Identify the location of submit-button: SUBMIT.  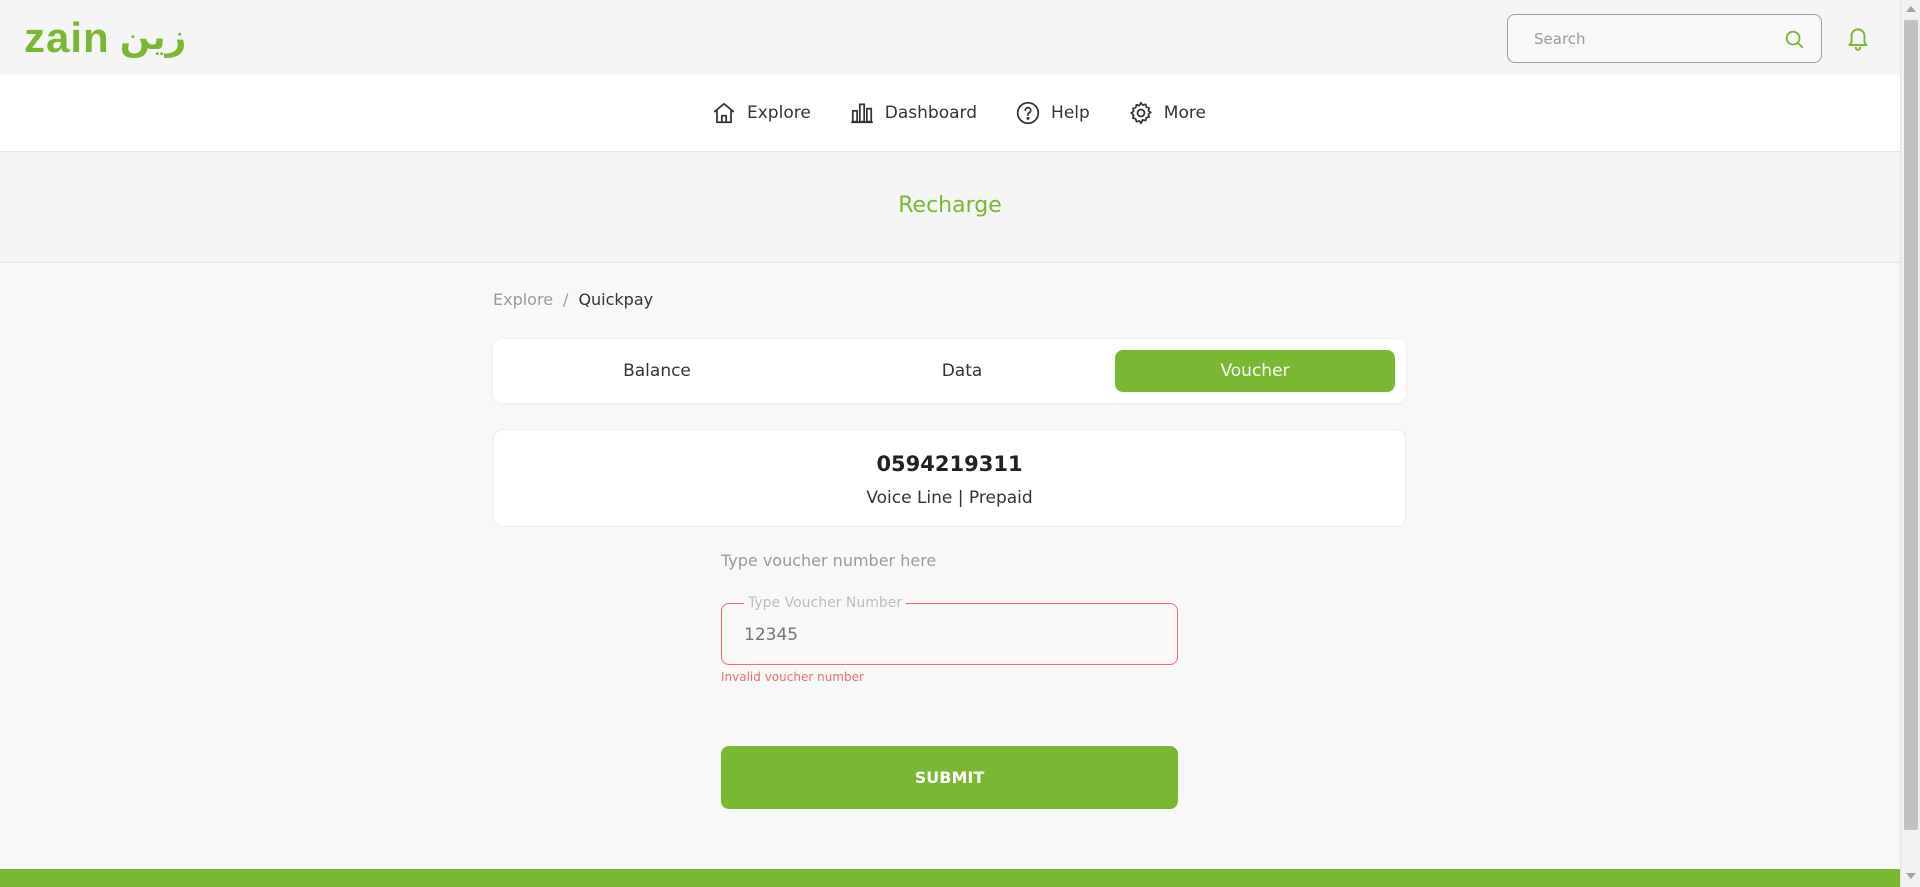
(949, 777).